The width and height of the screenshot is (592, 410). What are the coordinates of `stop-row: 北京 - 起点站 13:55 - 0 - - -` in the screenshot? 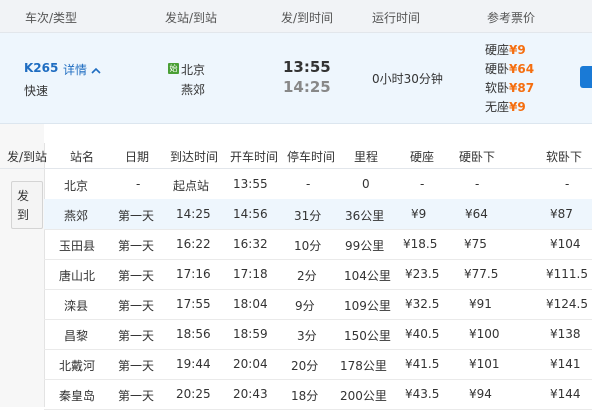 It's located at (318, 184).